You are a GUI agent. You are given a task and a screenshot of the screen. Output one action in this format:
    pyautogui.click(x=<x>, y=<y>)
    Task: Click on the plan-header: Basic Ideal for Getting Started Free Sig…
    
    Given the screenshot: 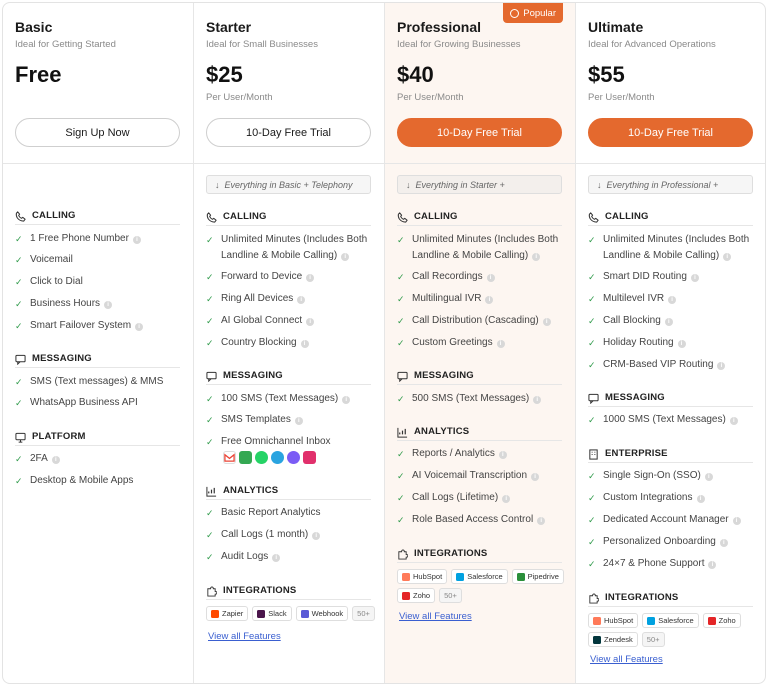 What is the action you would take?
    pyautogui.click(x=98, y=83)
    